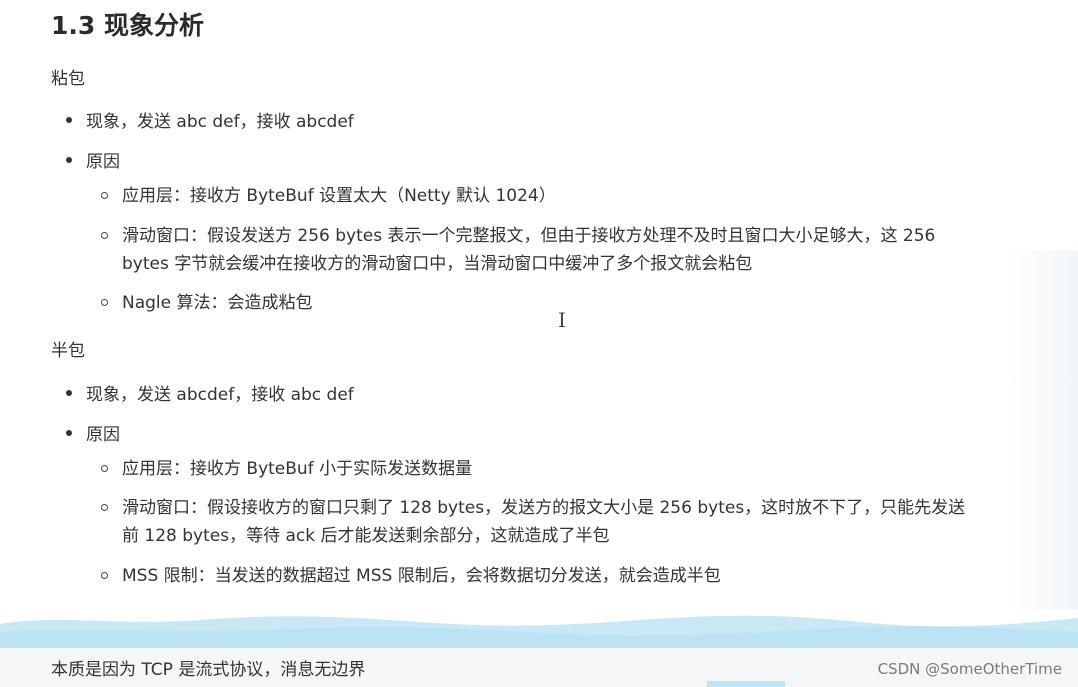 The image size is (1078, 687). What do you see at coordinates (217, 303) in the screenshot?
I see `sub-list-item-text: Nagle 算法：会造成粘包` at bounding box center [217, 303].